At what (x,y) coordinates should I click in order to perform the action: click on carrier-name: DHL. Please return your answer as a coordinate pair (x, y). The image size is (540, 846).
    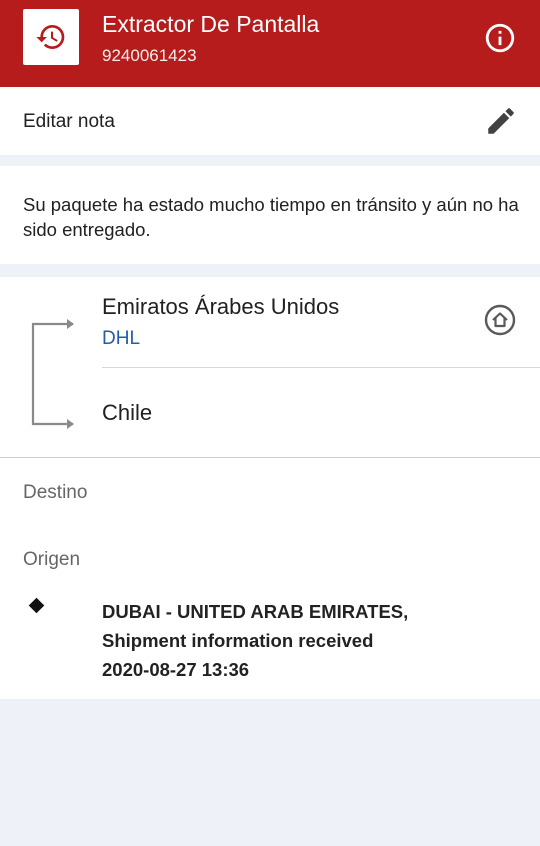
    Looking at the image, I should click on (121, 339).